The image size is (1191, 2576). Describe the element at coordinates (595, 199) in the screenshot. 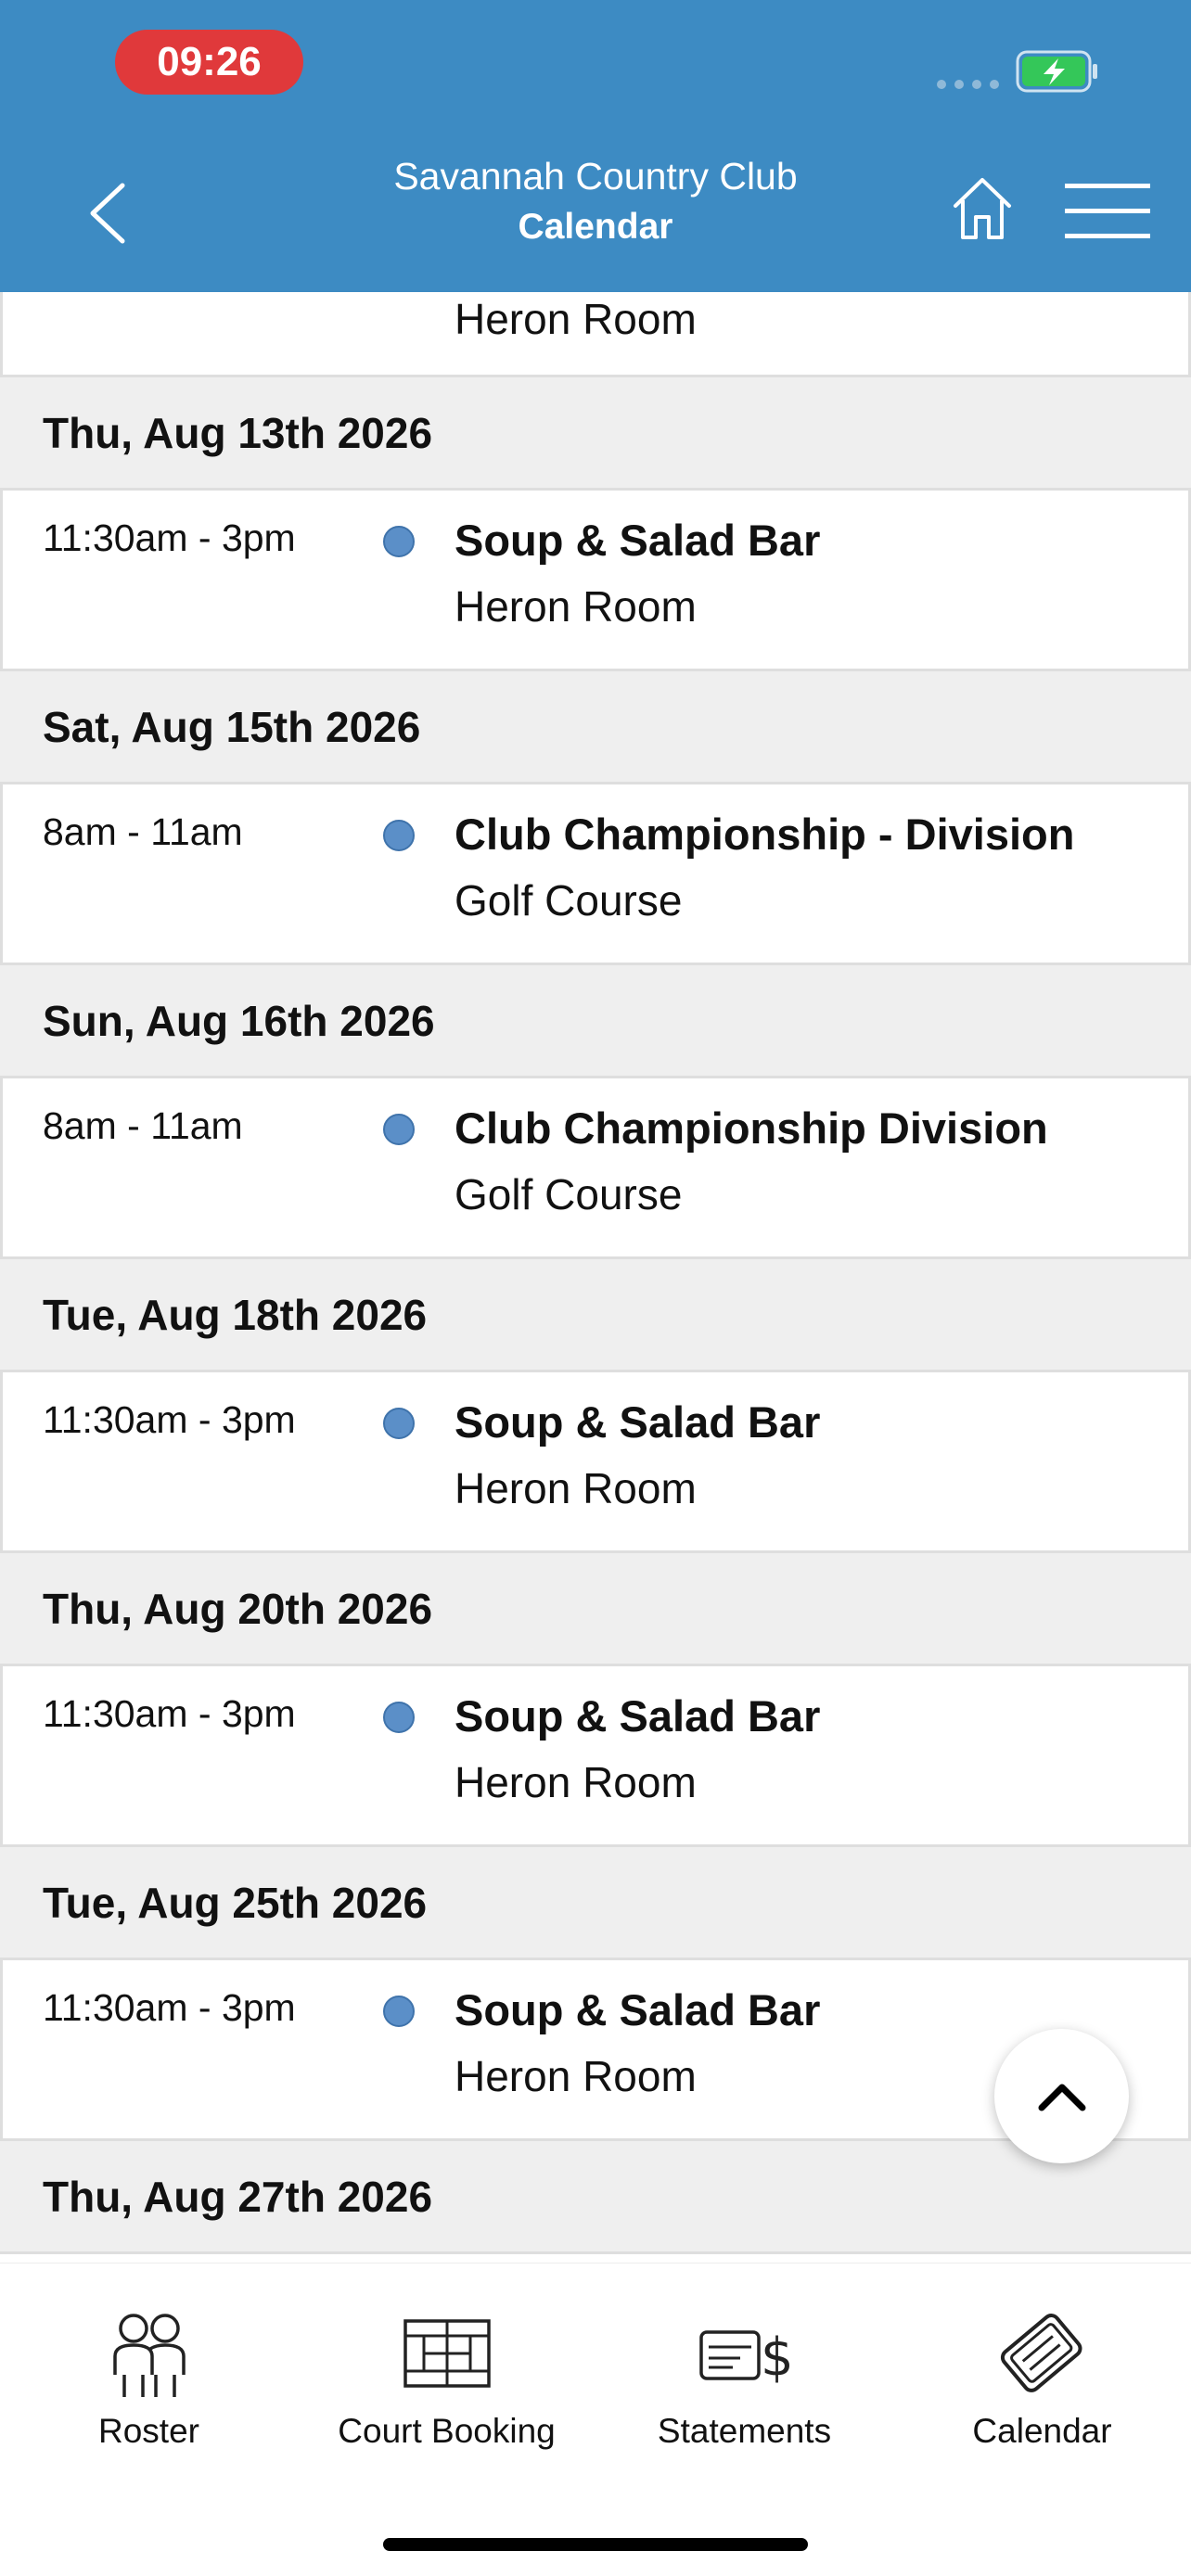

I see `header-titles: Savannah Country Club Calendar` at that location.